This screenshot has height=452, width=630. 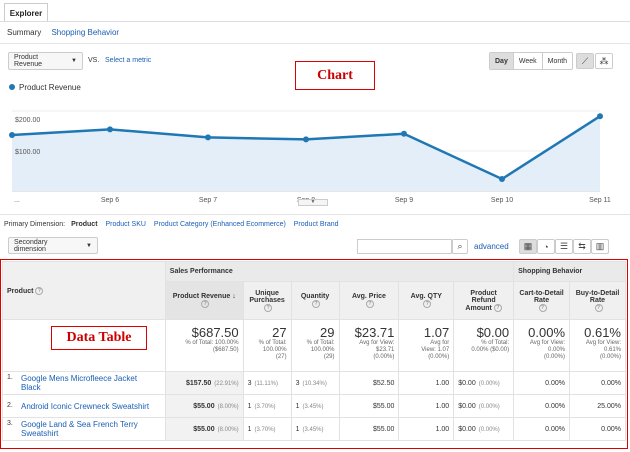 I want to click on column-header-quantity: Quantity?, so click(x=315, y=300).